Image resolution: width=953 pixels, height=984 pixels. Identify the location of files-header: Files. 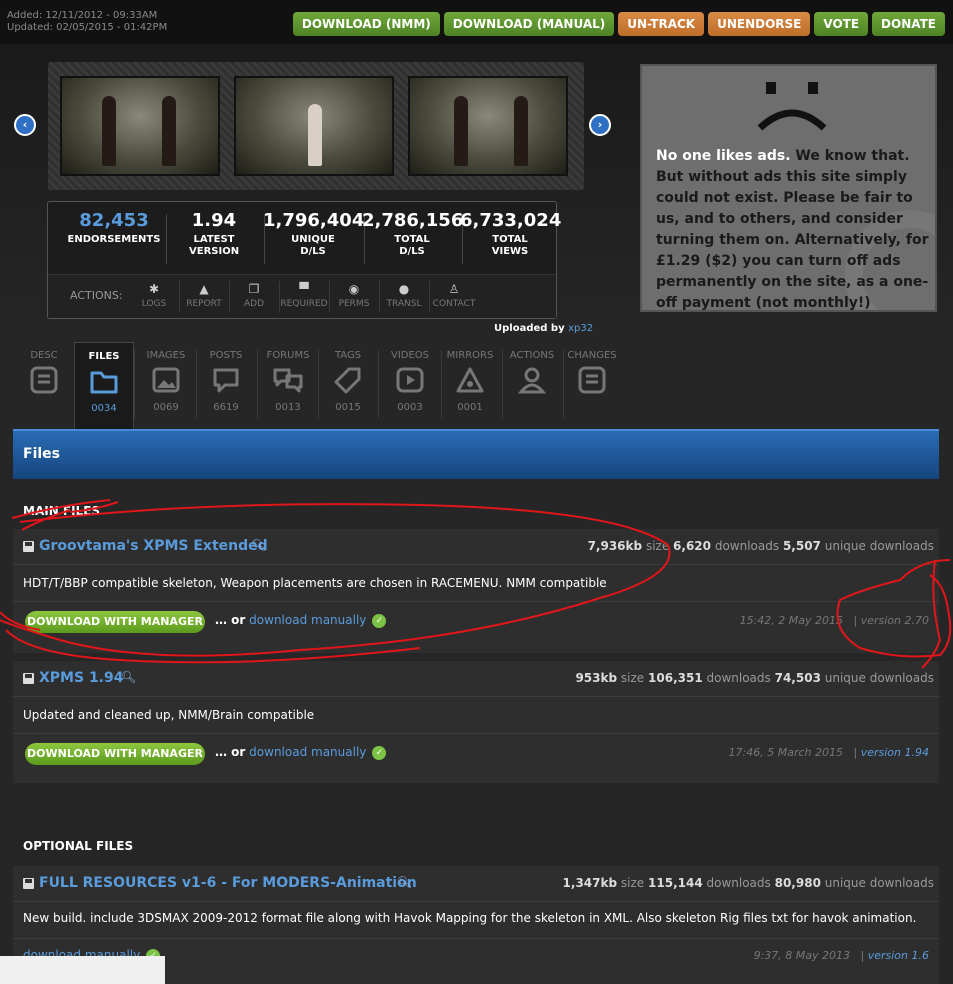
(476, 454).